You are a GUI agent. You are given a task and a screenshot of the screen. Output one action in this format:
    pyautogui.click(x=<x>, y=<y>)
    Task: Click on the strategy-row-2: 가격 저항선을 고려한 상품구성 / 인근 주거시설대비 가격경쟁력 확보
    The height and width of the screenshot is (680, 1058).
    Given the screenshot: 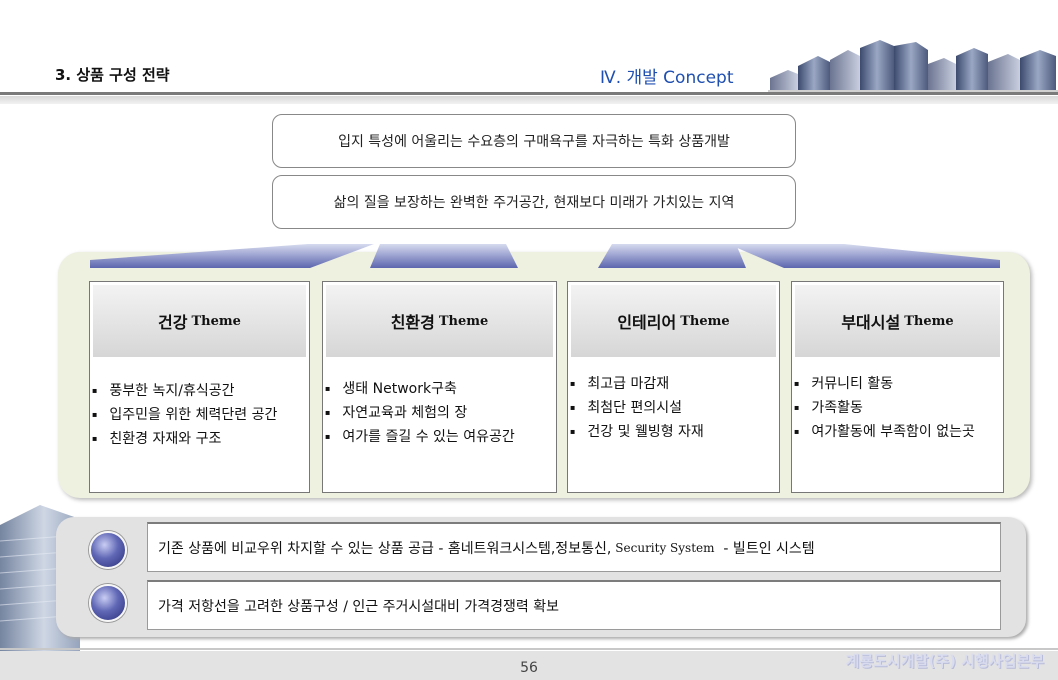 What is the action you would take?
    pyautogui.click(x=574, y=605)
    